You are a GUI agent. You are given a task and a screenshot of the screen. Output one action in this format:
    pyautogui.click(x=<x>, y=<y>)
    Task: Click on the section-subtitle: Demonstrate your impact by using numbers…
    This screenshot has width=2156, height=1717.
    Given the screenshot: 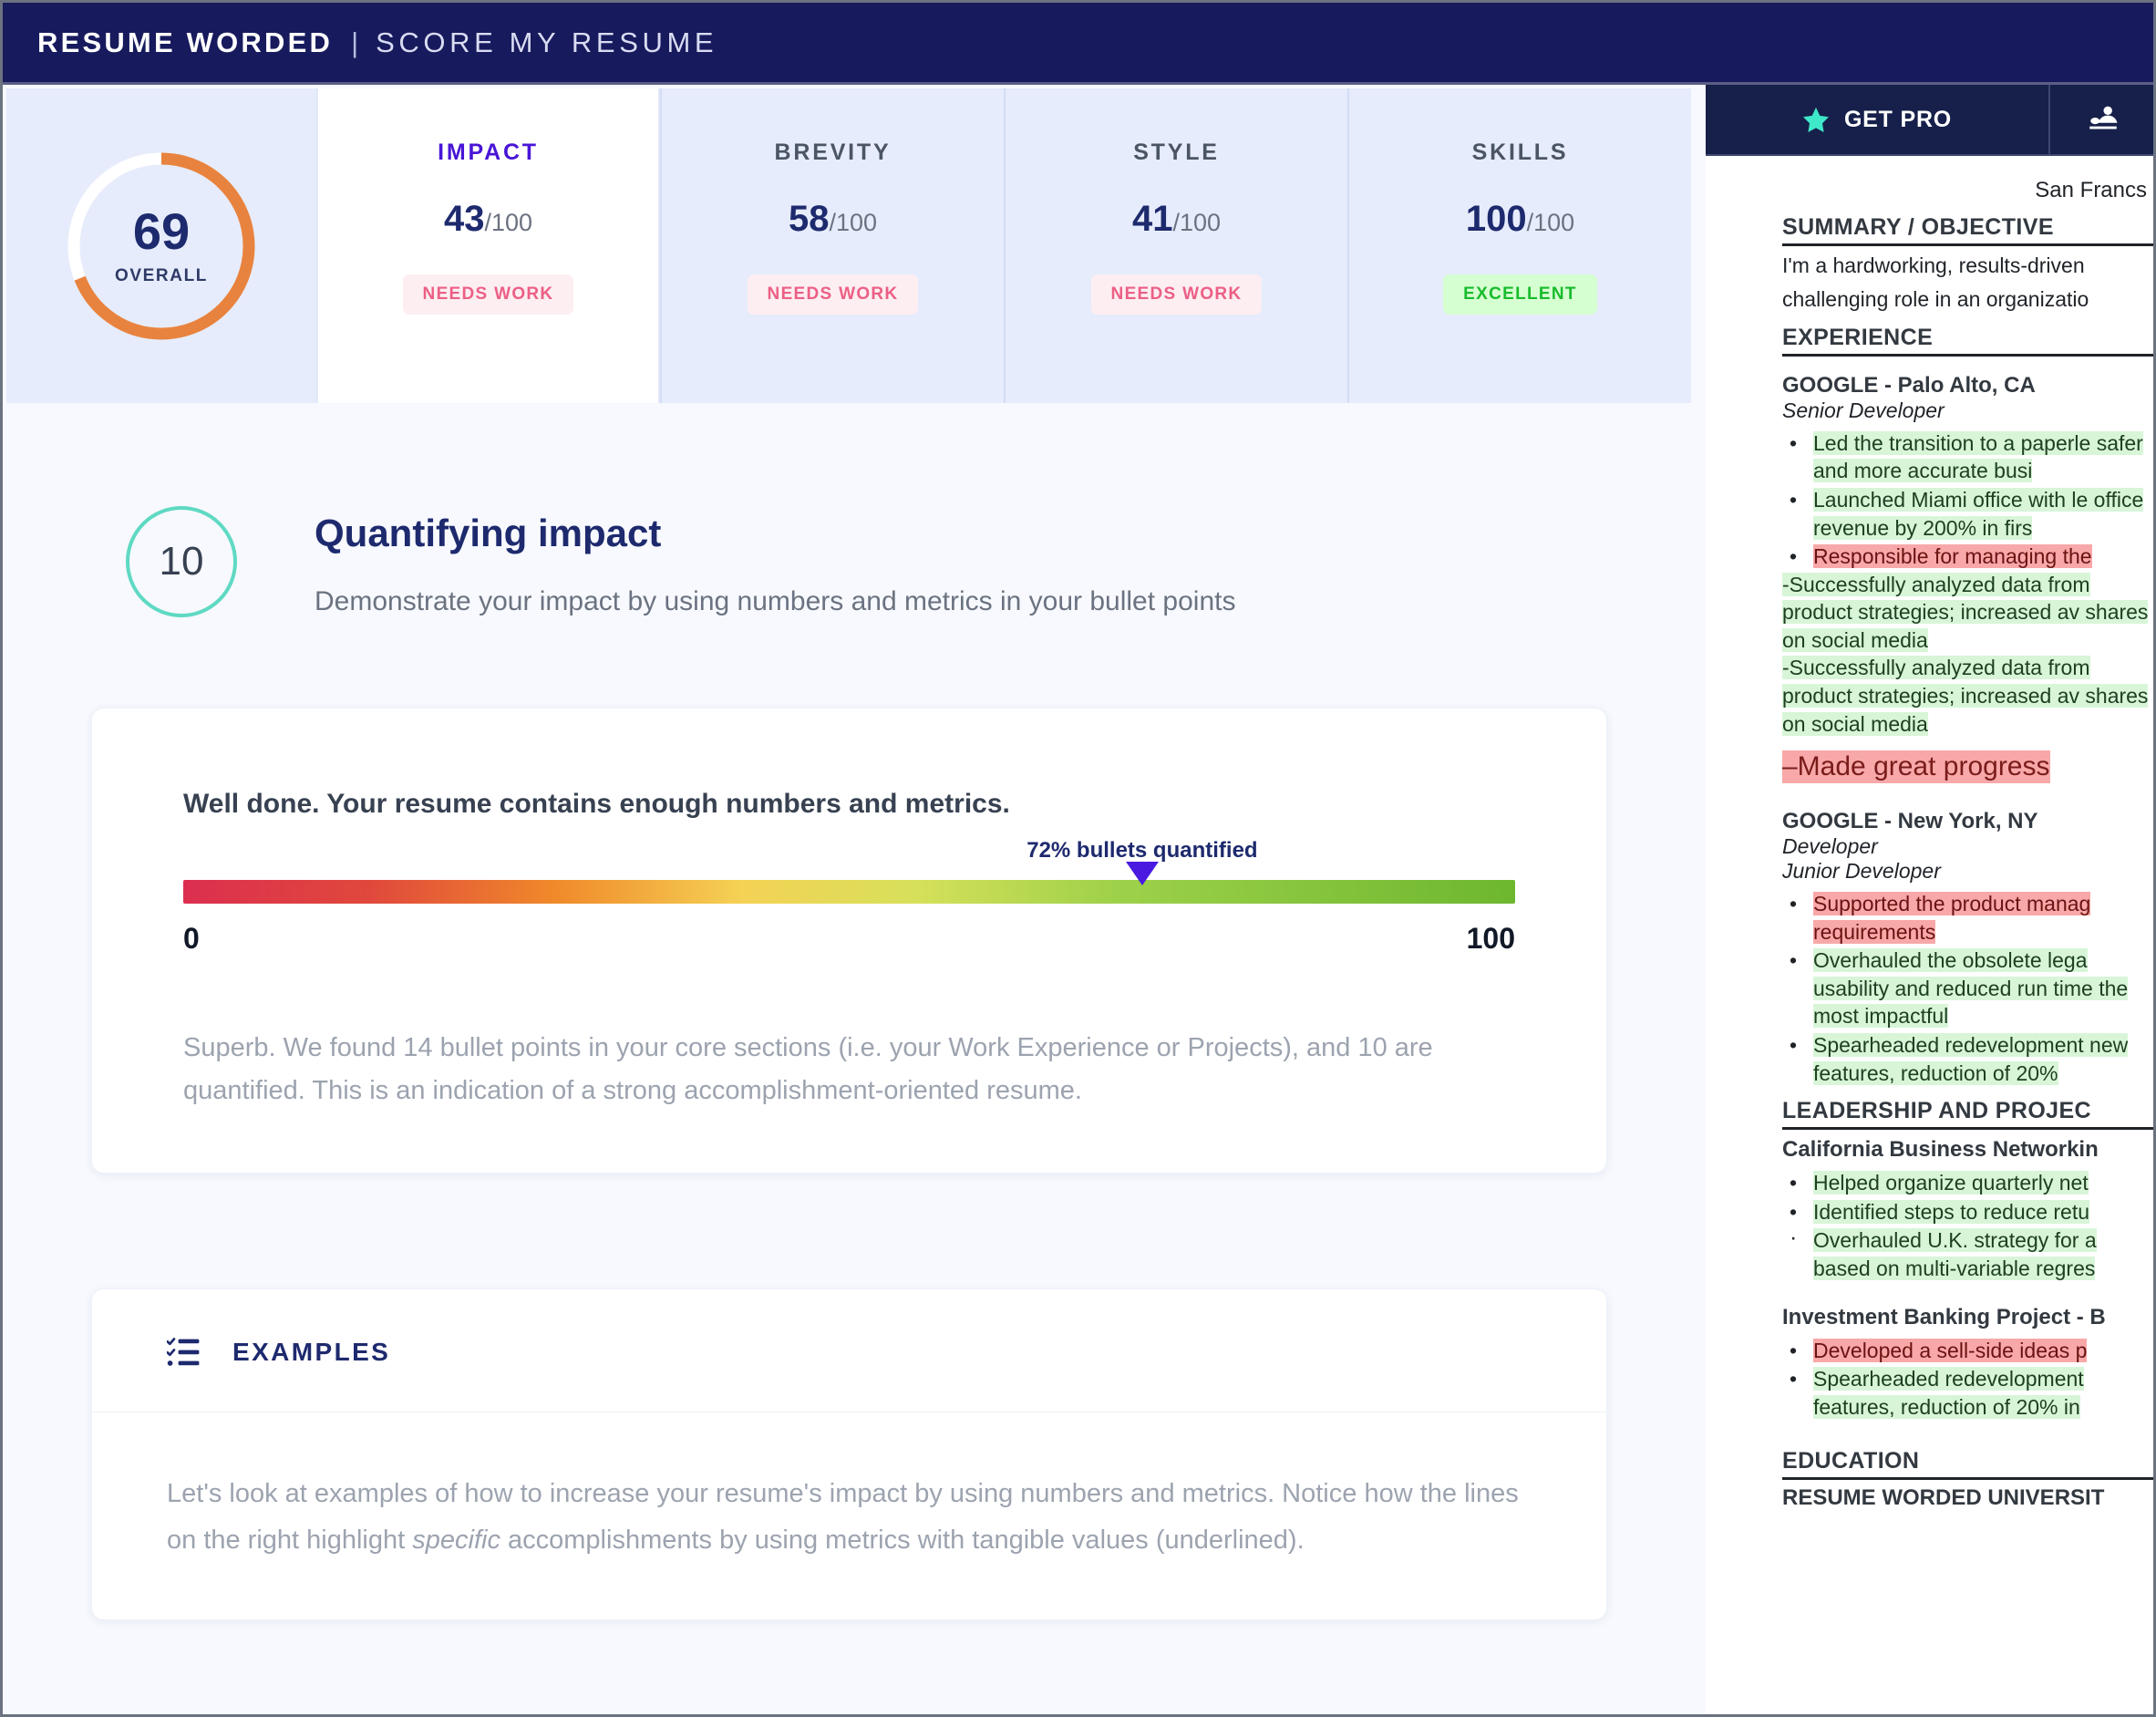 What is the action you would take?
    pyautogui.click(x=775, y=601)
    